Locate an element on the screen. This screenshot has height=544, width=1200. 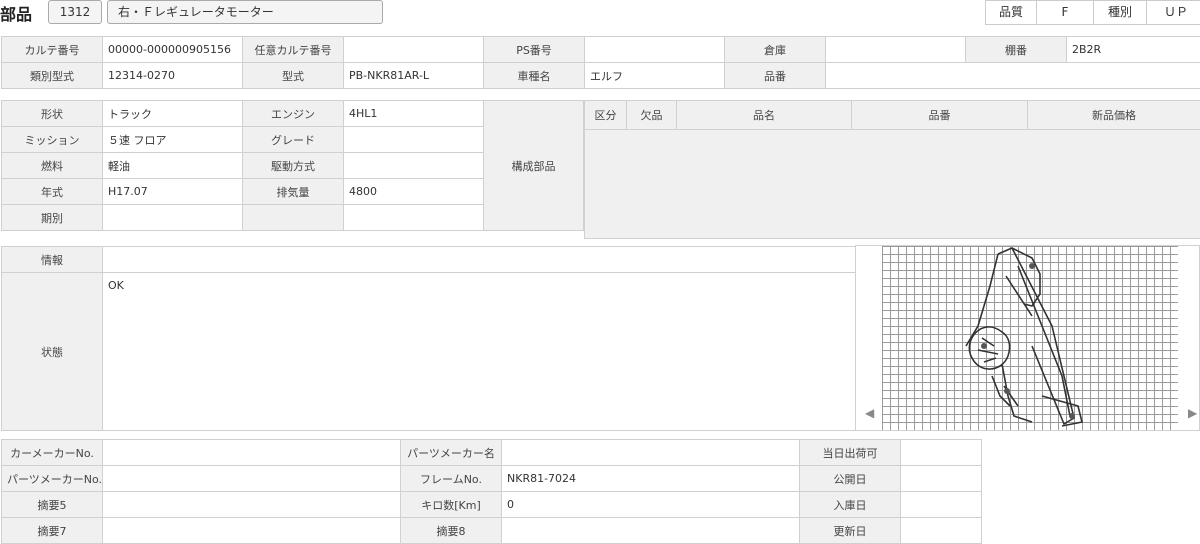
koukai-label: 公開日 is located at coordinates (850, 479).